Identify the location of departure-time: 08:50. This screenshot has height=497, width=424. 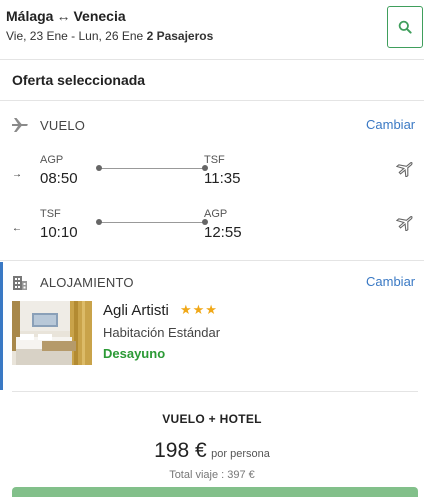
(59, 178).